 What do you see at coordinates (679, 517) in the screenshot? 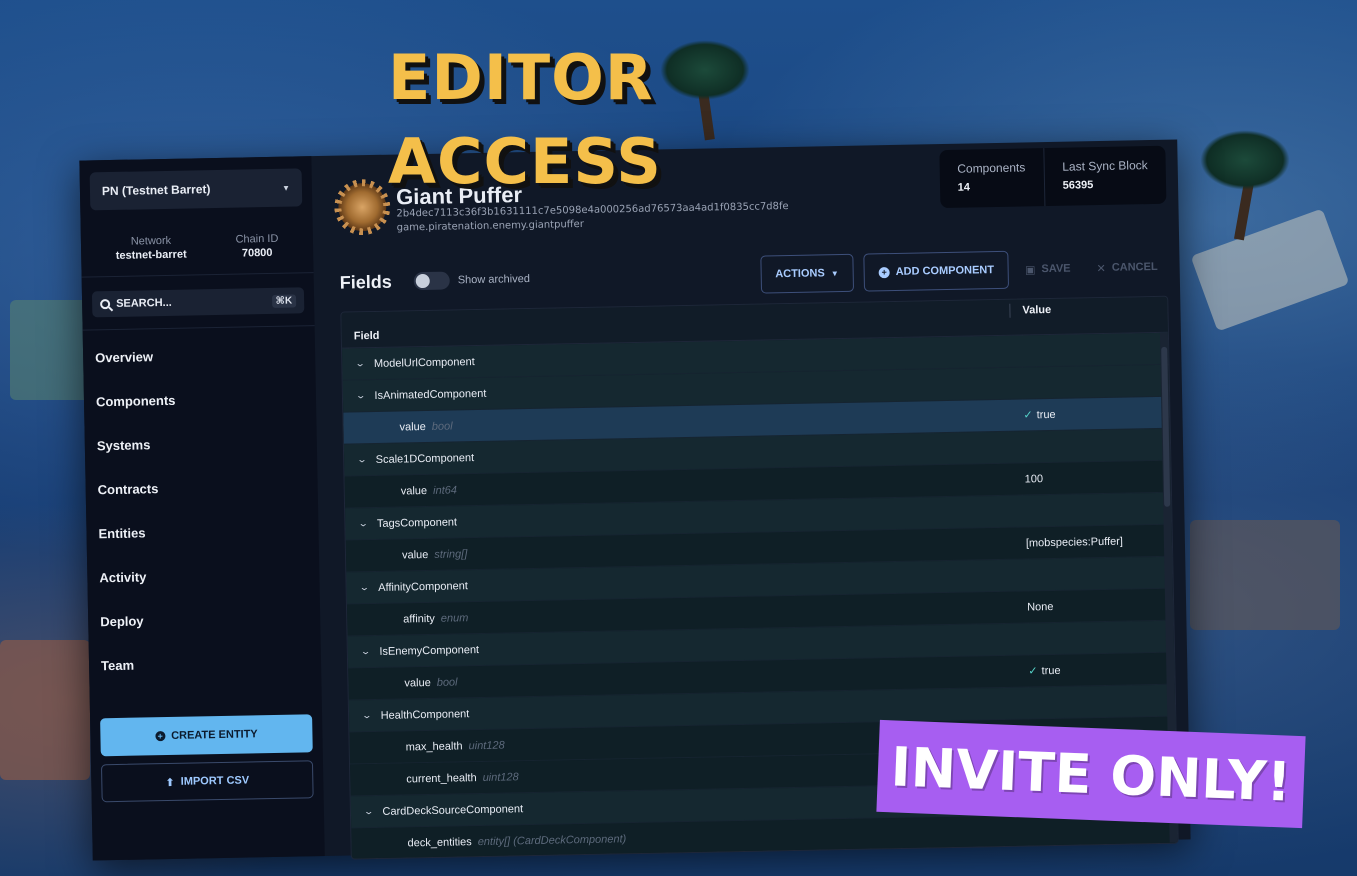
I see `field-cell: ⌄ TagsComponent` at bounding box center [679, 517].